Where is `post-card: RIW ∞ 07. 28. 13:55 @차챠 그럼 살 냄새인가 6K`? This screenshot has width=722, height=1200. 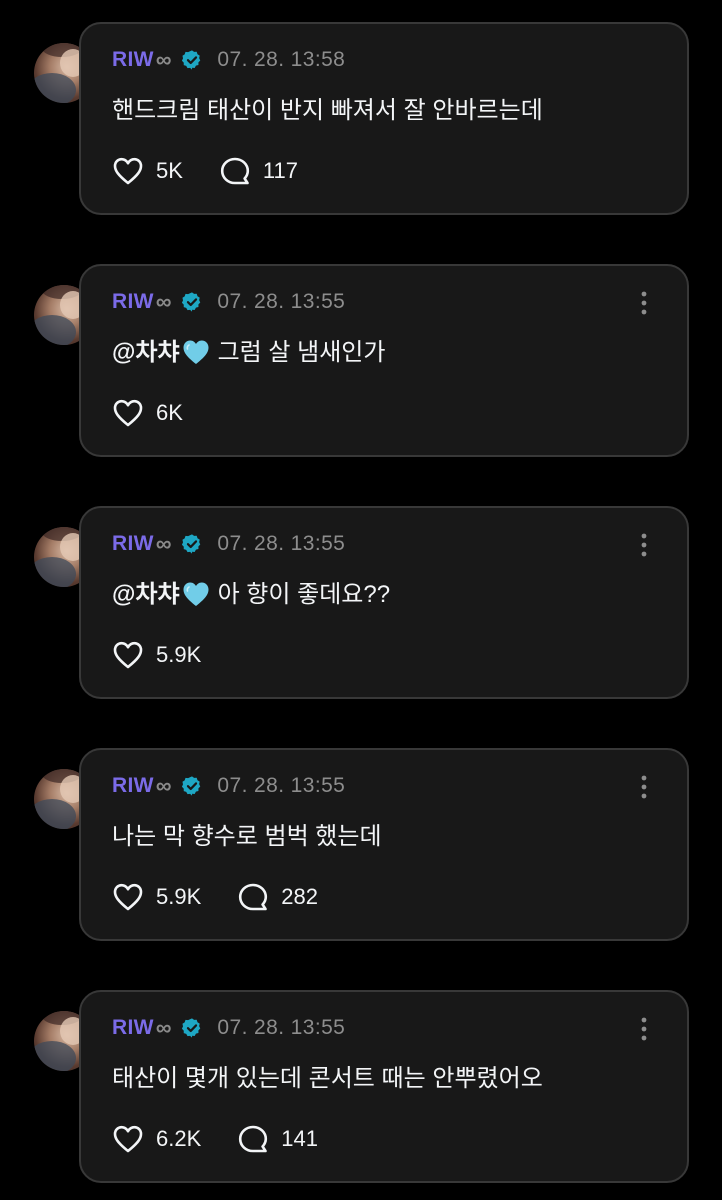 post-card: RIW ∞ 07. 28. 13:55 @차챠 그럼 살 냄새인가 6K is located at coordinates (384, 360).